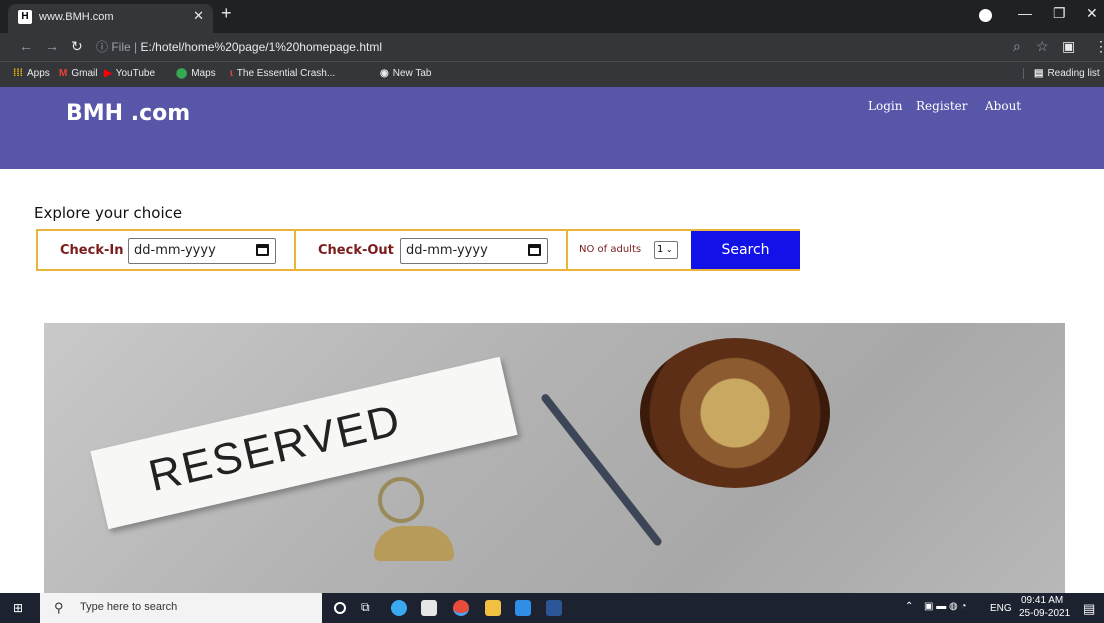 The height and width of the screenshot is (623, 1104). I want to click on explore-heading: Explore your choice, so click(108, 213).